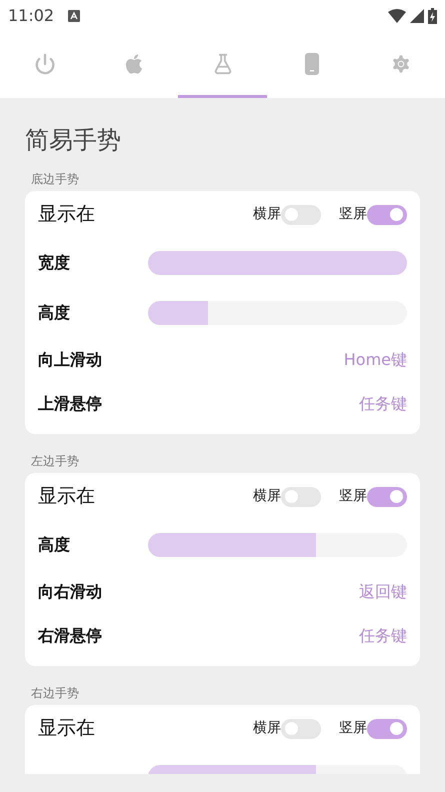 This screenshot has width=445, height=792. Describe the element at coordinates (70, 636) in the screenshot. I see `row-label: 右滑悬停` at that location.